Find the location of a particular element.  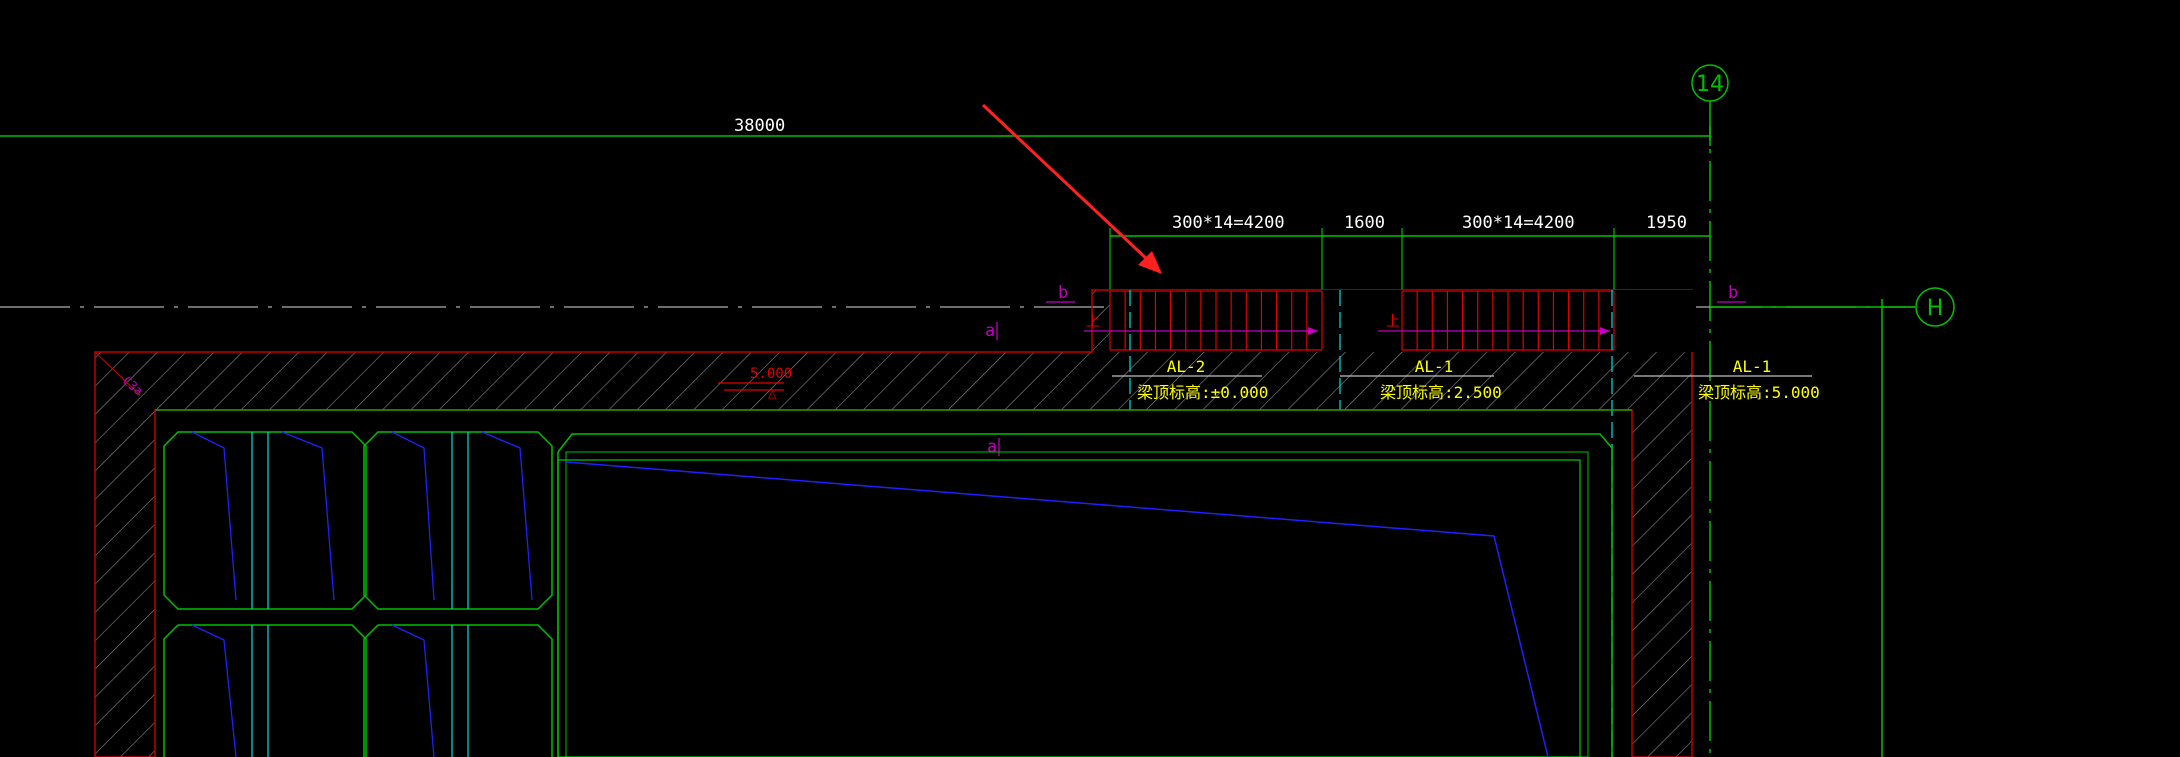

segment-dimensions: 300*14=4200 1600 300*14=4200 1950 is located at coordinates (1409, 251).